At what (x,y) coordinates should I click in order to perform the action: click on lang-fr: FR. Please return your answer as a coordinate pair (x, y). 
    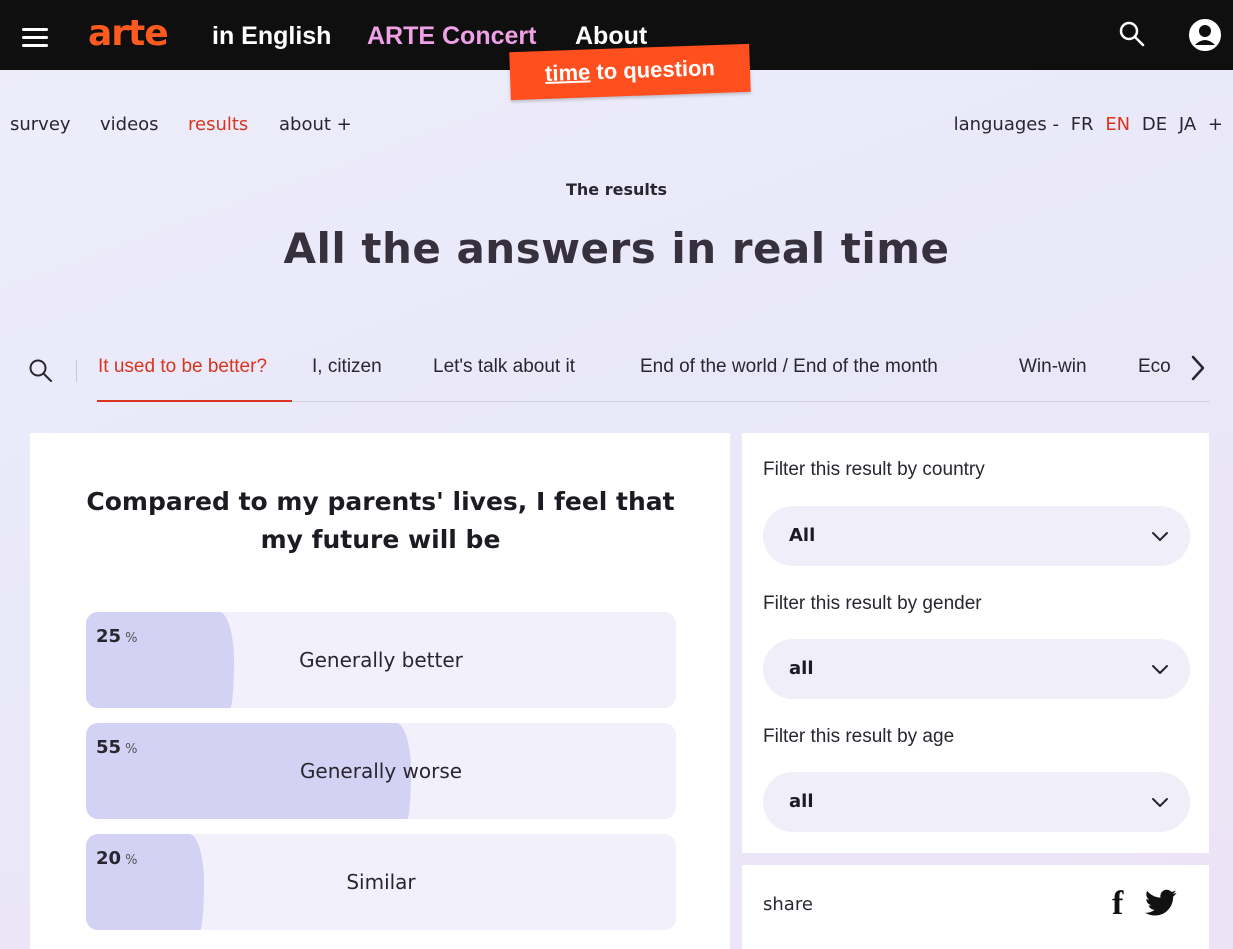
    Looking at the image, I should click on (1082, 124).